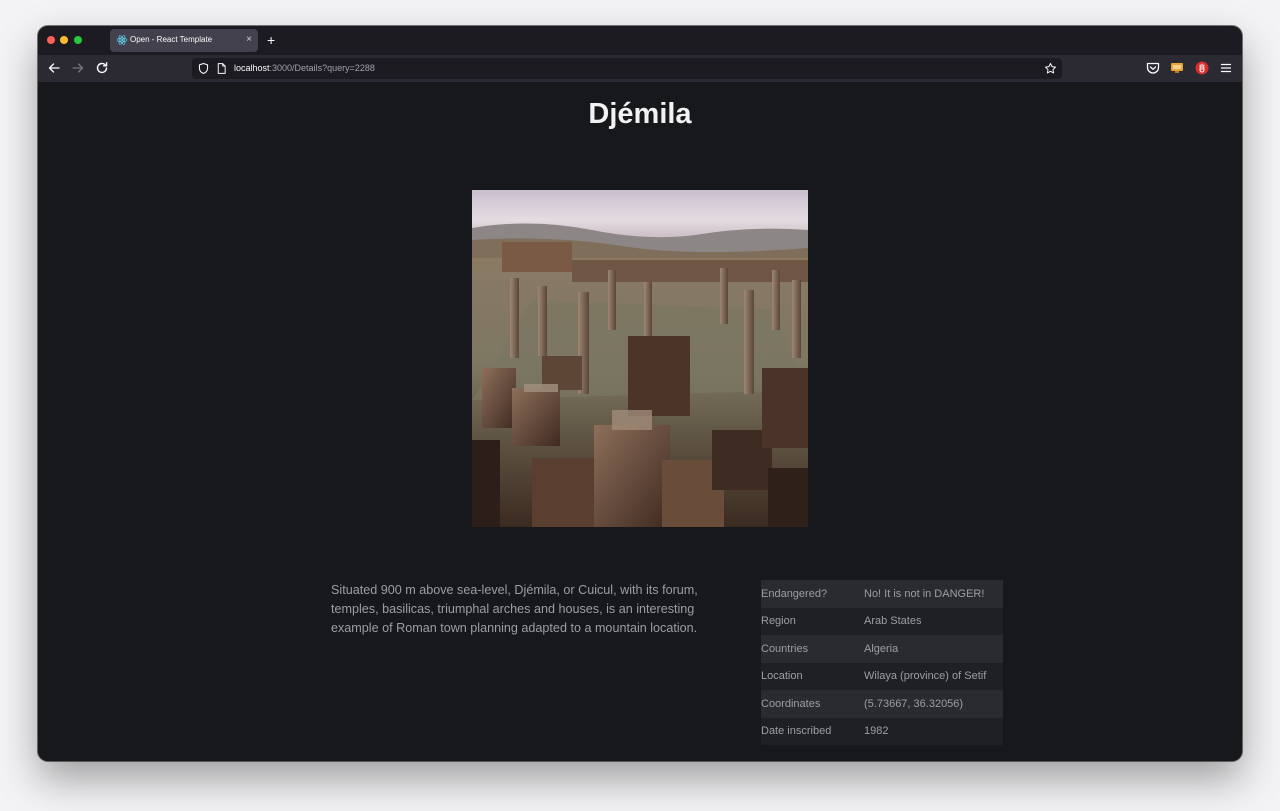 Image resolution: width=1280 pixels, height=811 pixels. Describe the element at coordinates (876, 731) in the screenshot. I see `info-value: 1982` at that location.